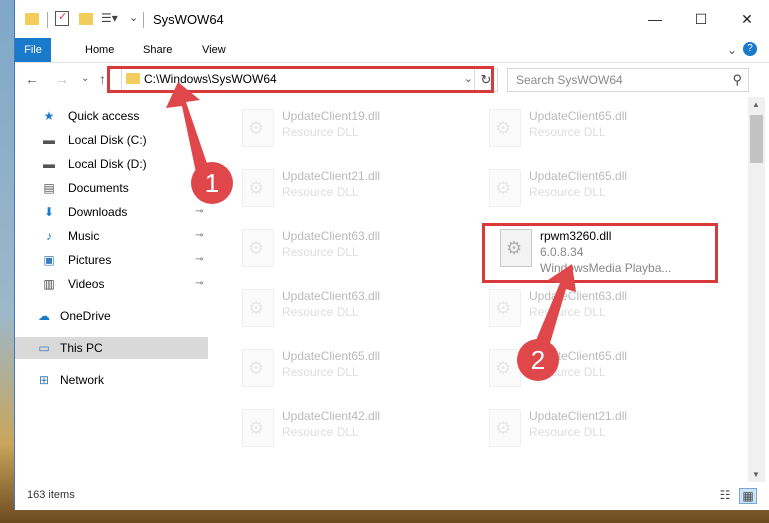  What do you see at coordinates (538, 360) in the screenshot?
I see `step-badge-2: 2` at bounding box center [538, 360].